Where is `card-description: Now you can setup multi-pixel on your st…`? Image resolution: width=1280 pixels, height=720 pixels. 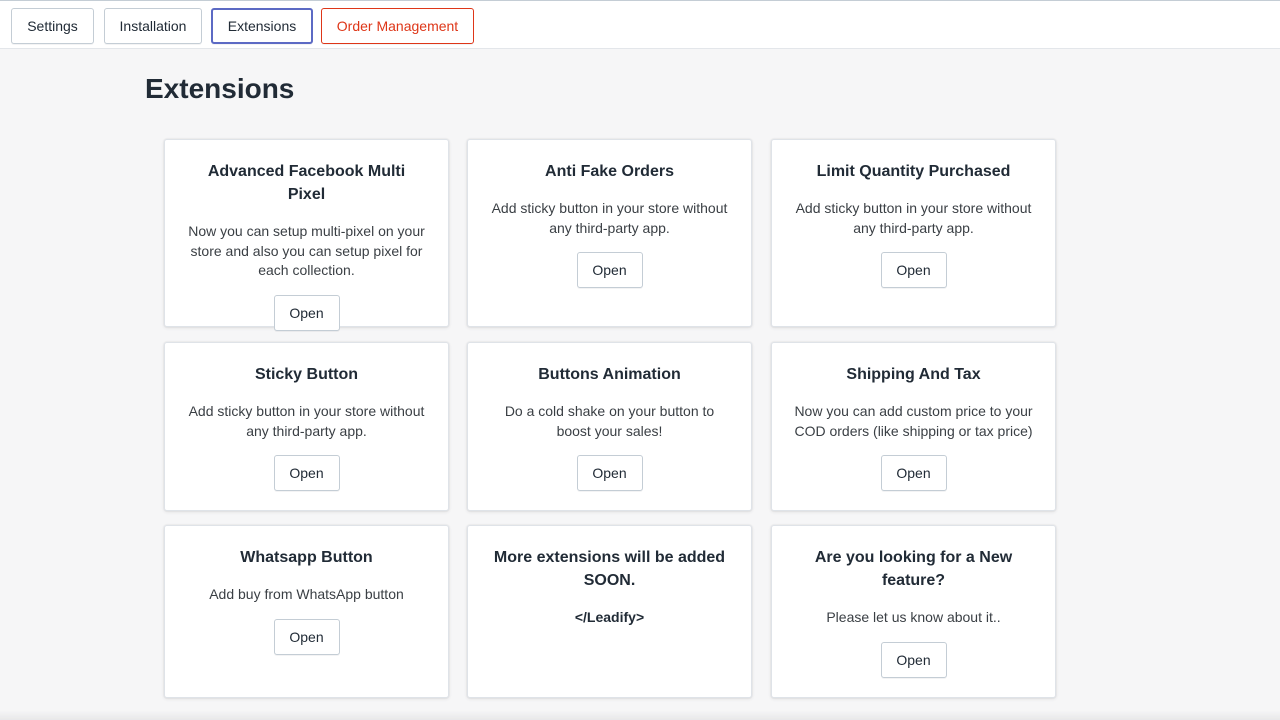 card-description: Now you can setup multi-pixel on your st… is located at coordinates (306, 250).